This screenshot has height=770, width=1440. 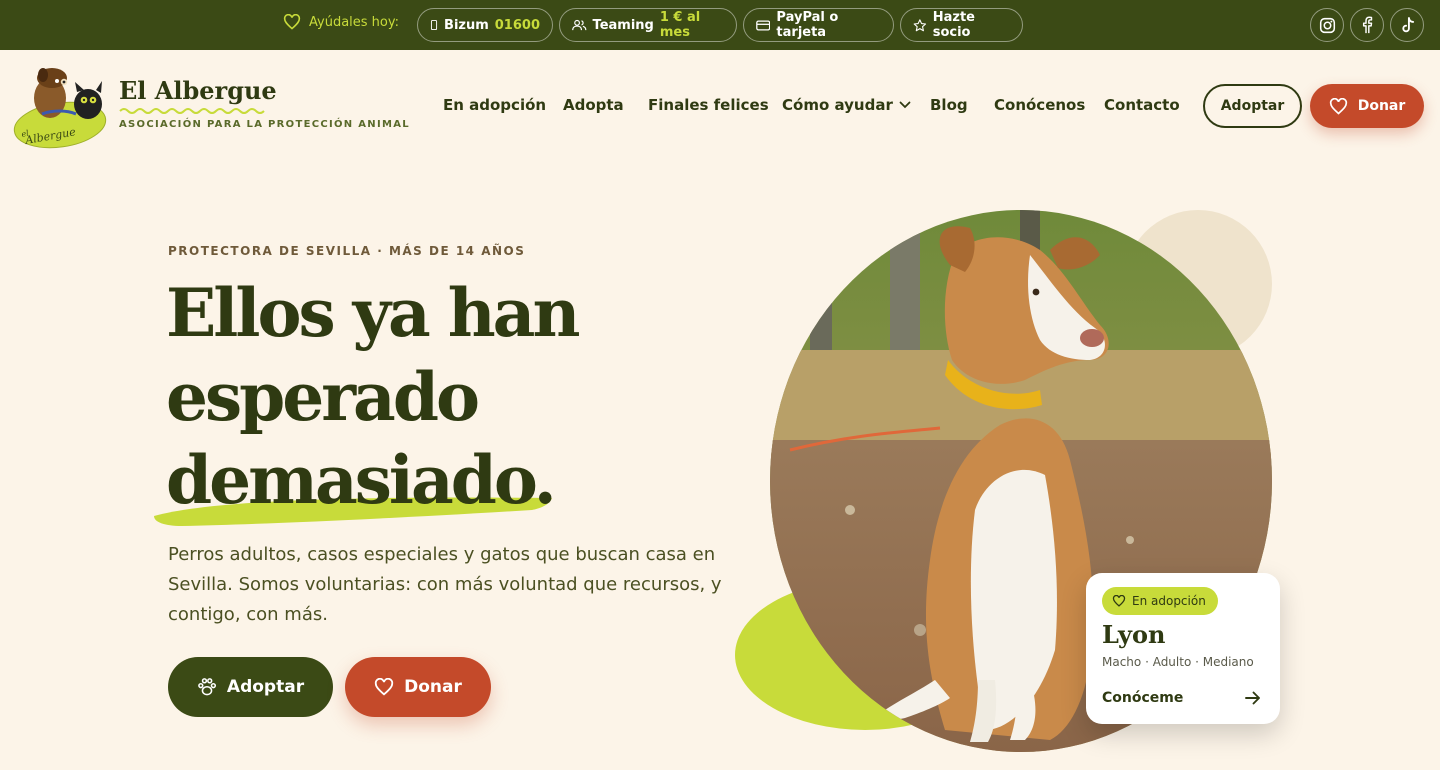 I want to click on star-icon, so click(x=920, y=24).